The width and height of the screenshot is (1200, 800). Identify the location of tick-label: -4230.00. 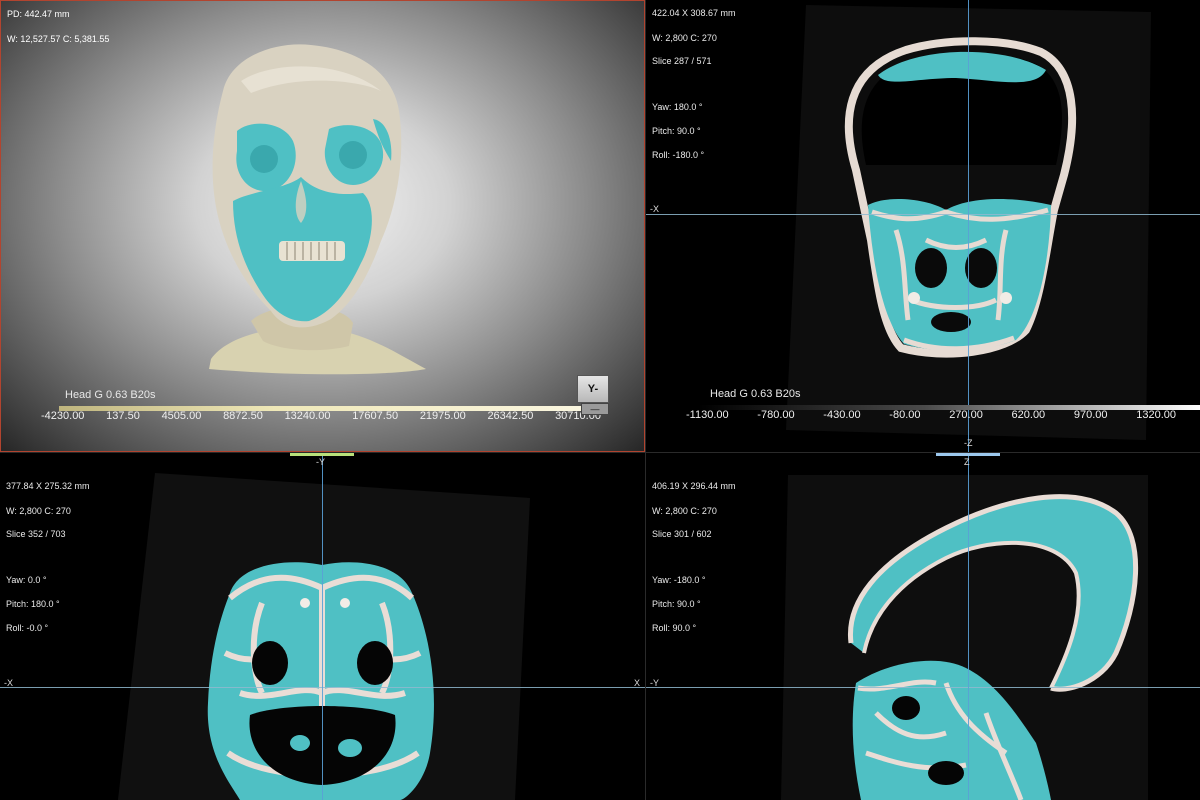
(63, 416).